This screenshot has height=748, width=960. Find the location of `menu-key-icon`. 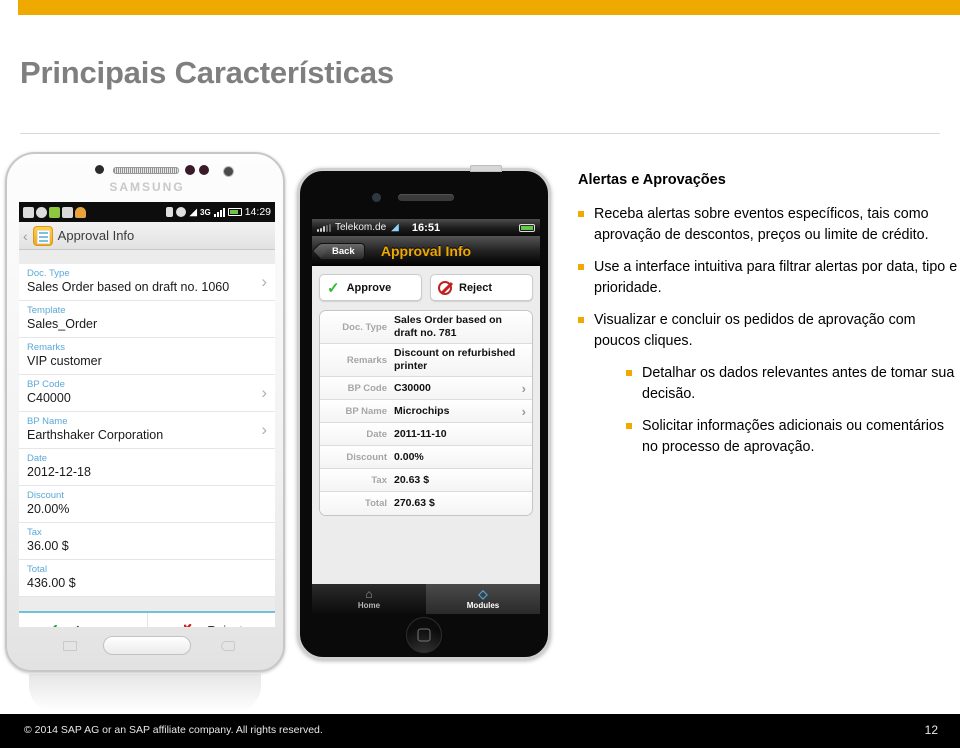

menu-key-icon is located at coordinates (70, 646).